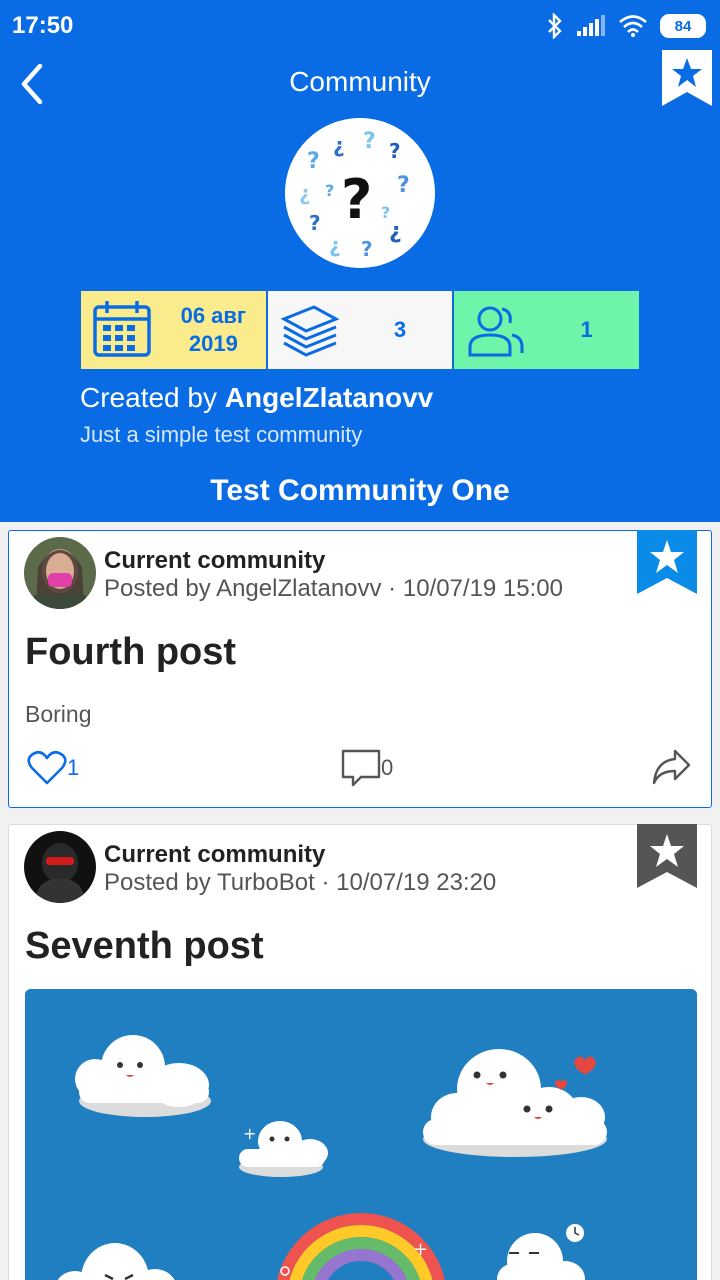 The image size is (720, 1280). What do you see at coordinates (360, 26) in the screenshot?
I see `status-bar: 17:50 84` at bounding box center [360, 26].